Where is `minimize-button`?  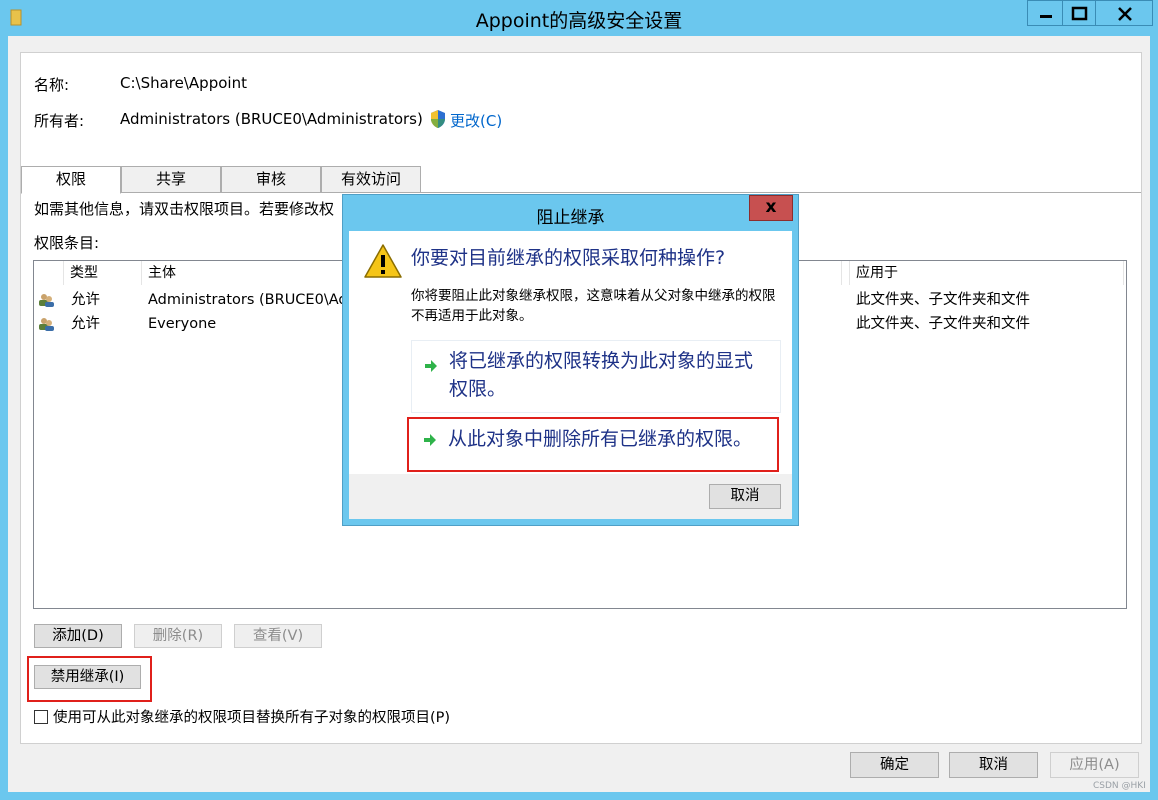 minimize-button is located at coordinates (1045, 13).